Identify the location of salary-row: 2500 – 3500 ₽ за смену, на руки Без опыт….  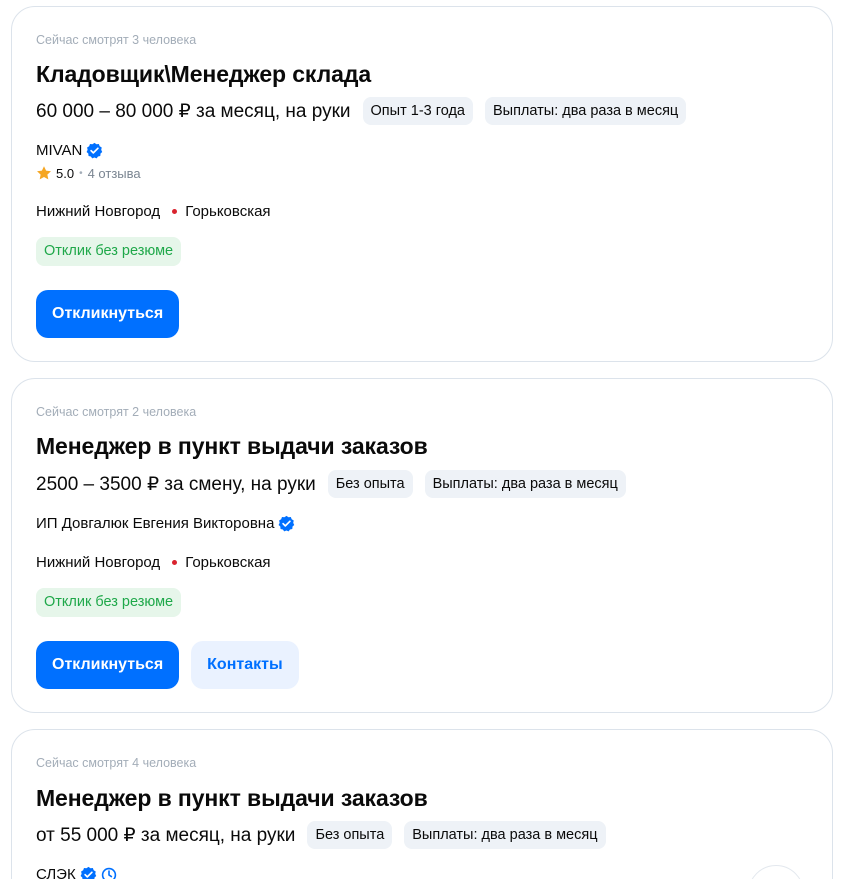
(337, 484).